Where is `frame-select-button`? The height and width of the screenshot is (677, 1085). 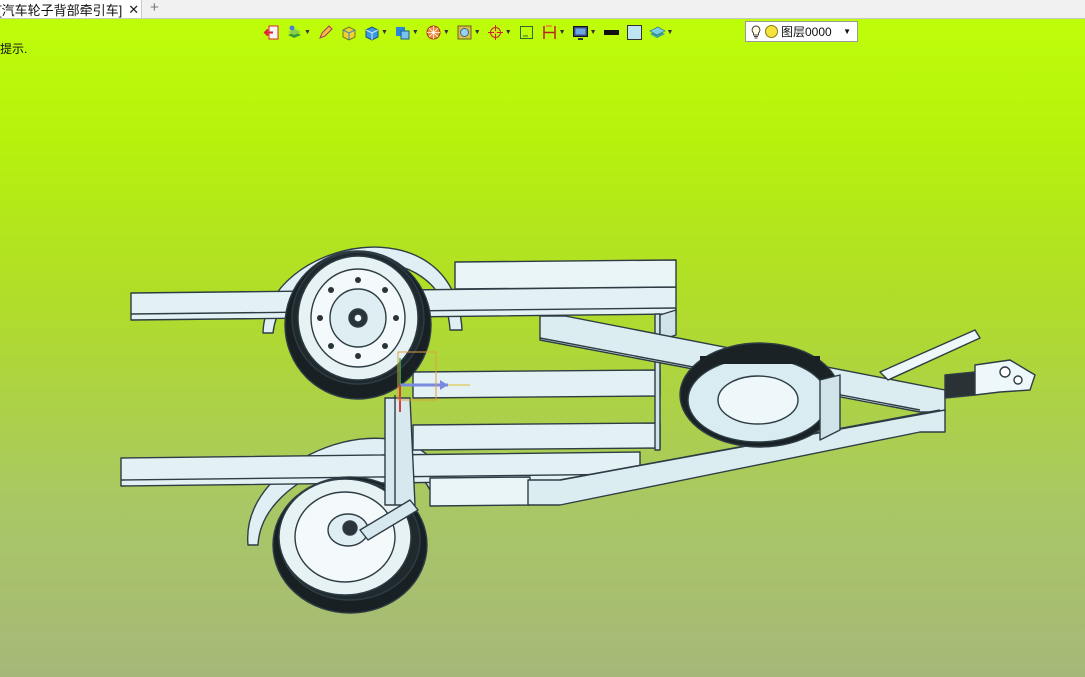
frame-select-button is located at coordinates (526, 32).